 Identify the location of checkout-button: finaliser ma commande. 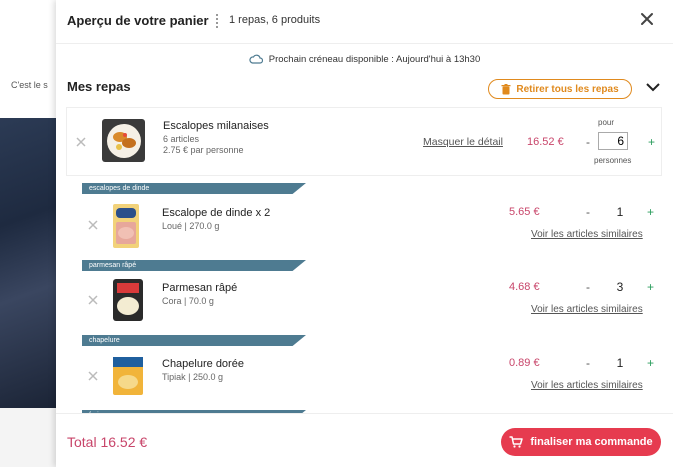
(581, 442).